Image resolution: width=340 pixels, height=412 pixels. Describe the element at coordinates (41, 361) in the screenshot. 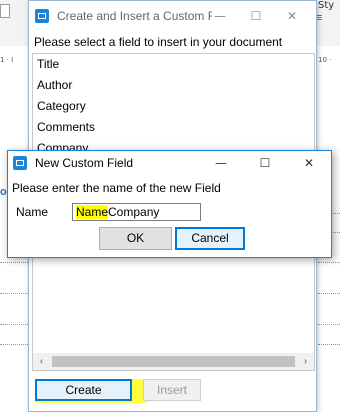

I see `scroll-left-icon: ‹` at that location.